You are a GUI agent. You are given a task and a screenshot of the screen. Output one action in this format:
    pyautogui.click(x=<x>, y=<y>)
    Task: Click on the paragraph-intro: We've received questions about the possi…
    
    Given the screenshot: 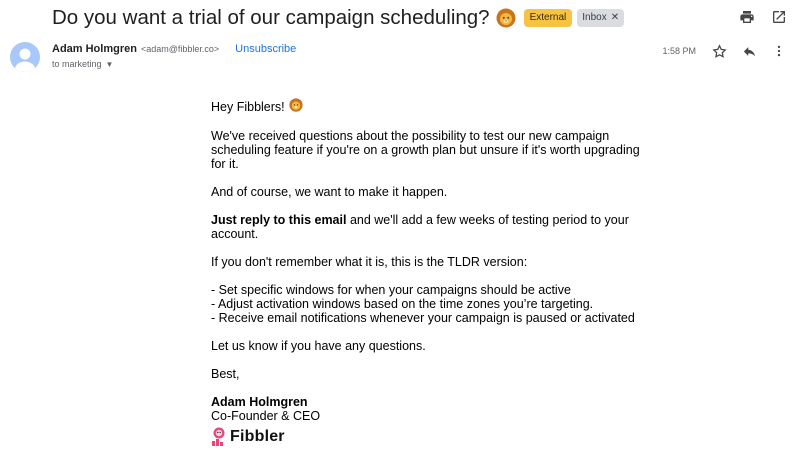 What is the action you would take?
    pyautogui.click(x=425, y=150)
    